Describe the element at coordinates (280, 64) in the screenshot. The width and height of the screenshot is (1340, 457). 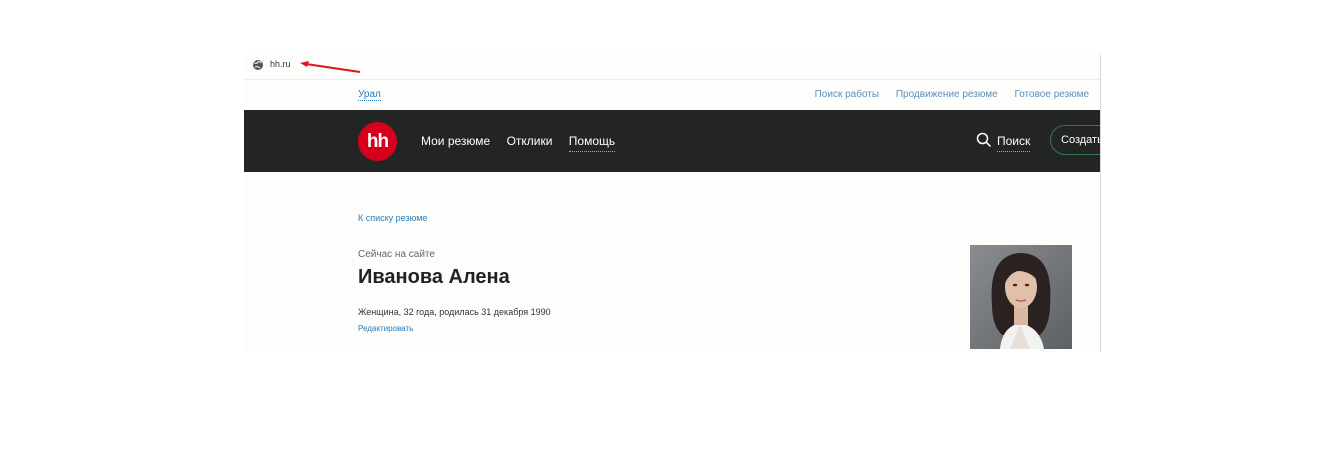
I see `url-text: hh.ru` at that location.